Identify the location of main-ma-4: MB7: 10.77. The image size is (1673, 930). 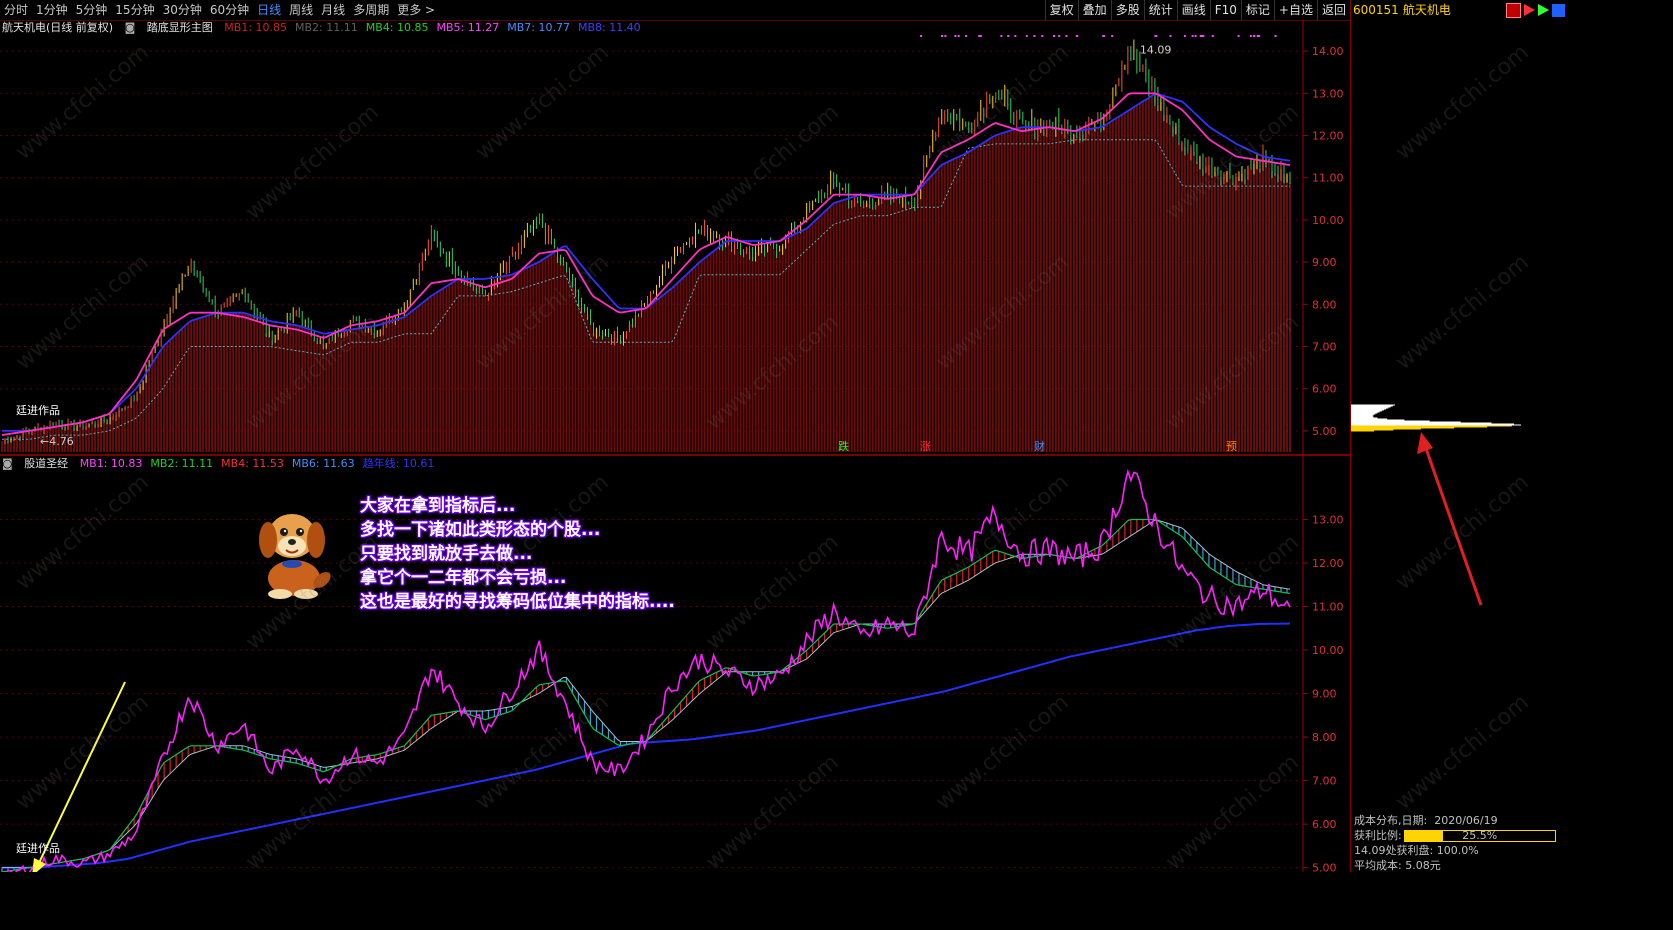
(538, 27).